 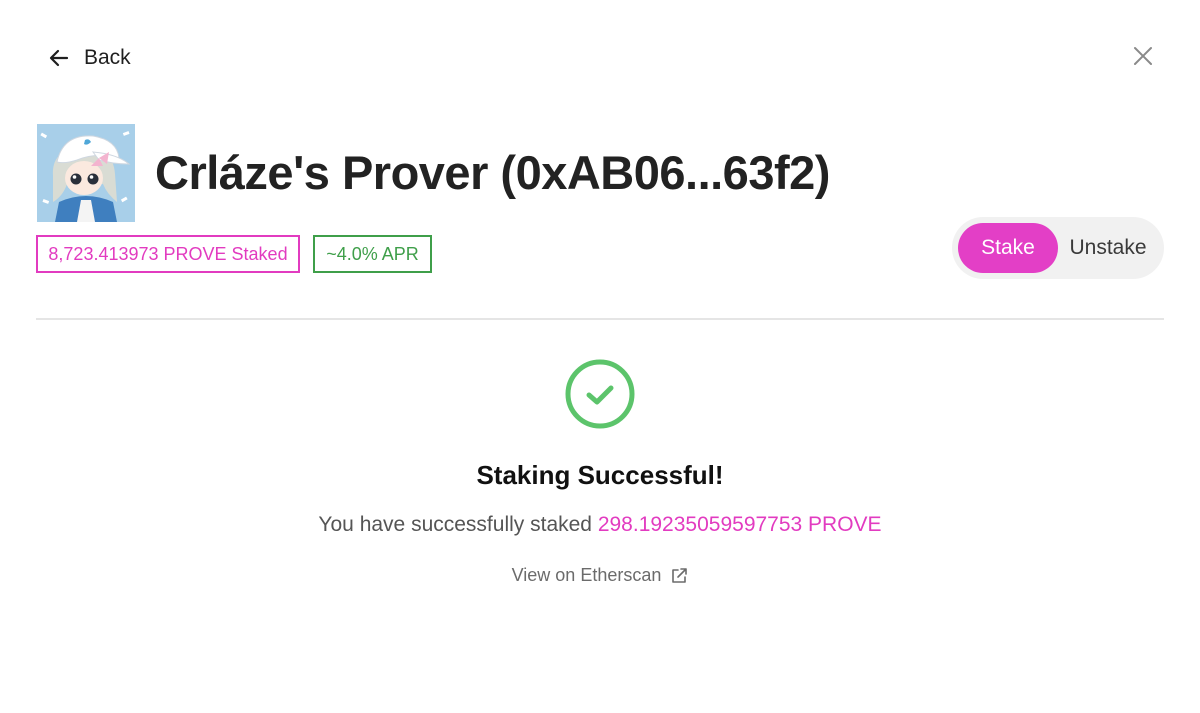 I want to click on view-on-etherscan-link: View on Etherscan, so click(x=600, y=575).